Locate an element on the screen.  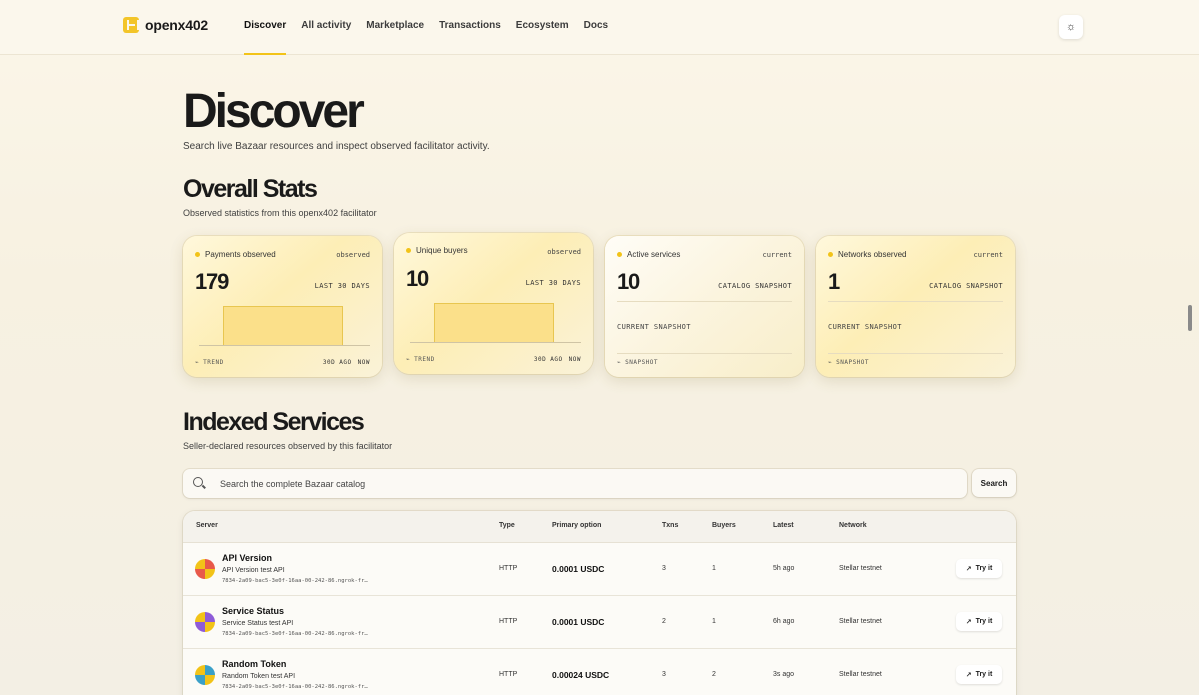
catalog-search-input is located at coordinates (585, 483).